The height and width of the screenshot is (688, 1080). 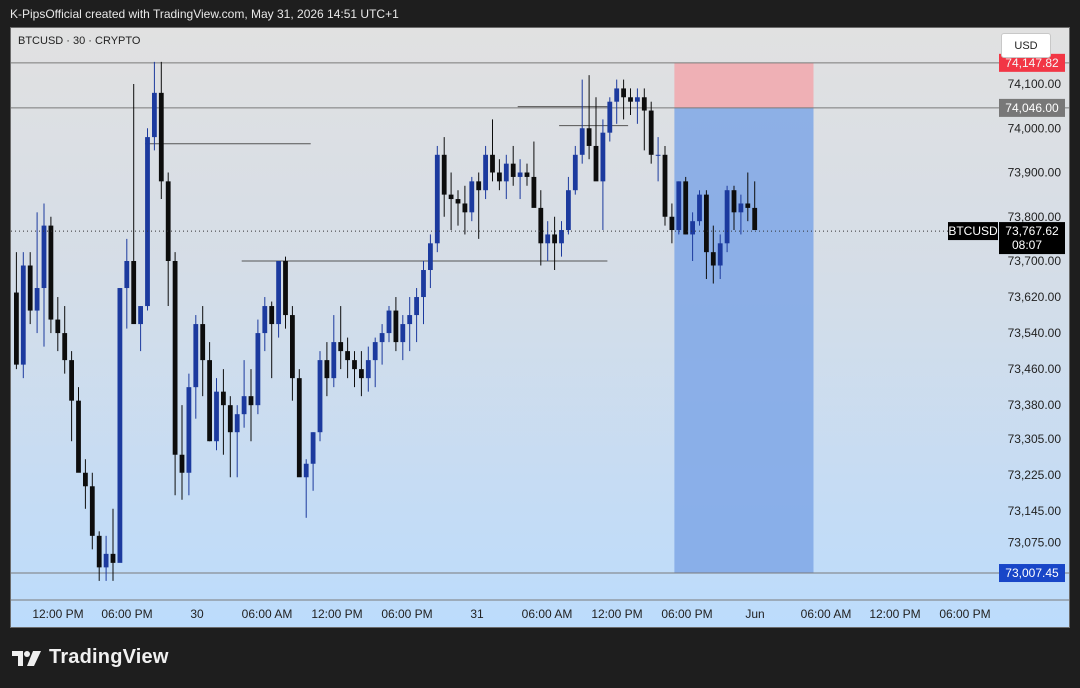 I want to click on entry-price-label: 74,046.00, so click(x=1032, y=108).